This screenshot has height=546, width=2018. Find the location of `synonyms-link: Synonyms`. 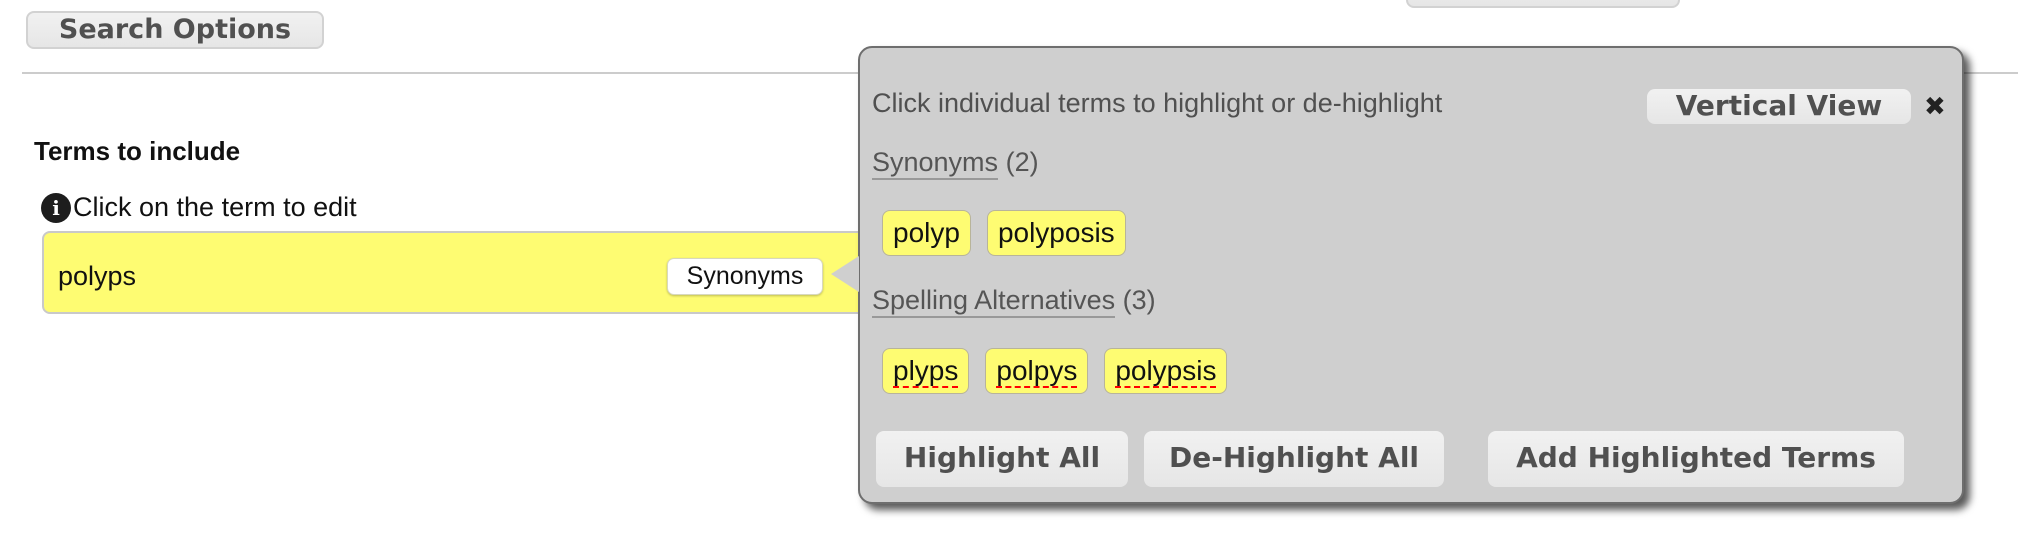

synonyms-link: Synonyms is located at coordinates (935, 163).